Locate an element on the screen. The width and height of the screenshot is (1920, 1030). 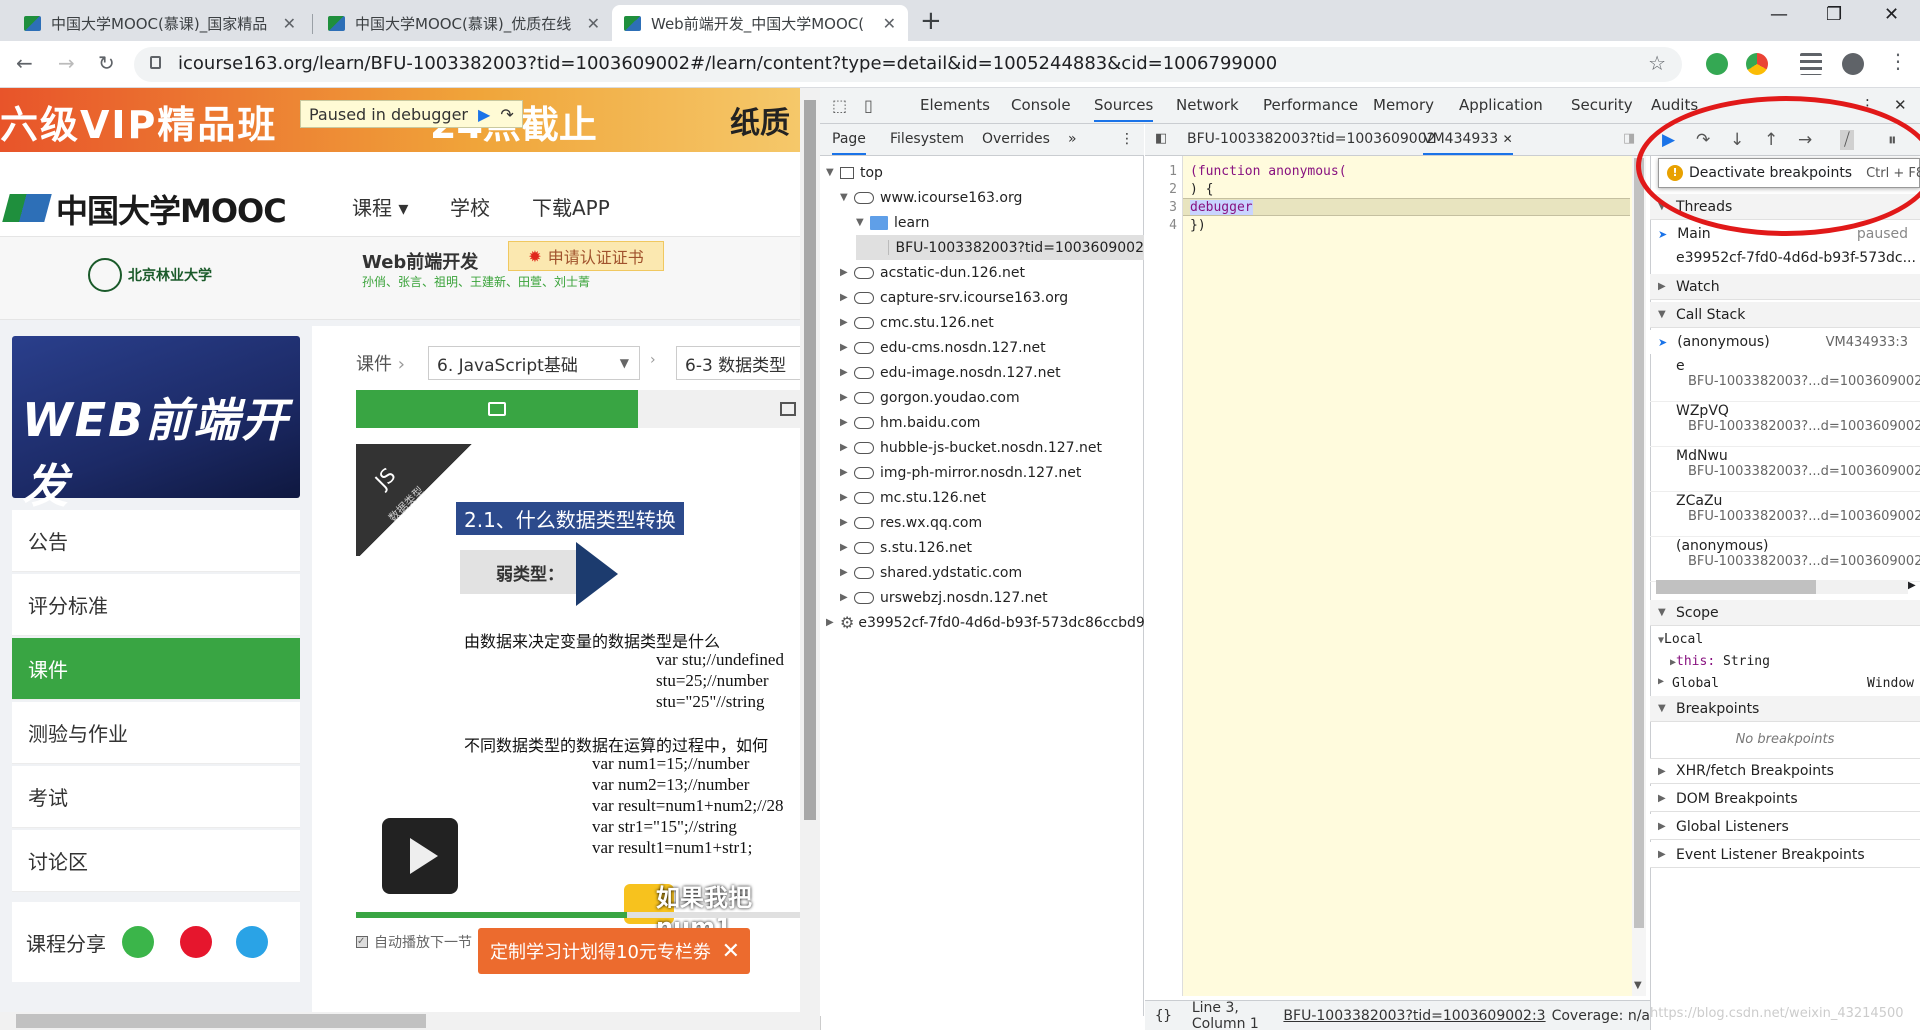
bookmark-star-icon: ☆ is located at coordinates (1657, 63).